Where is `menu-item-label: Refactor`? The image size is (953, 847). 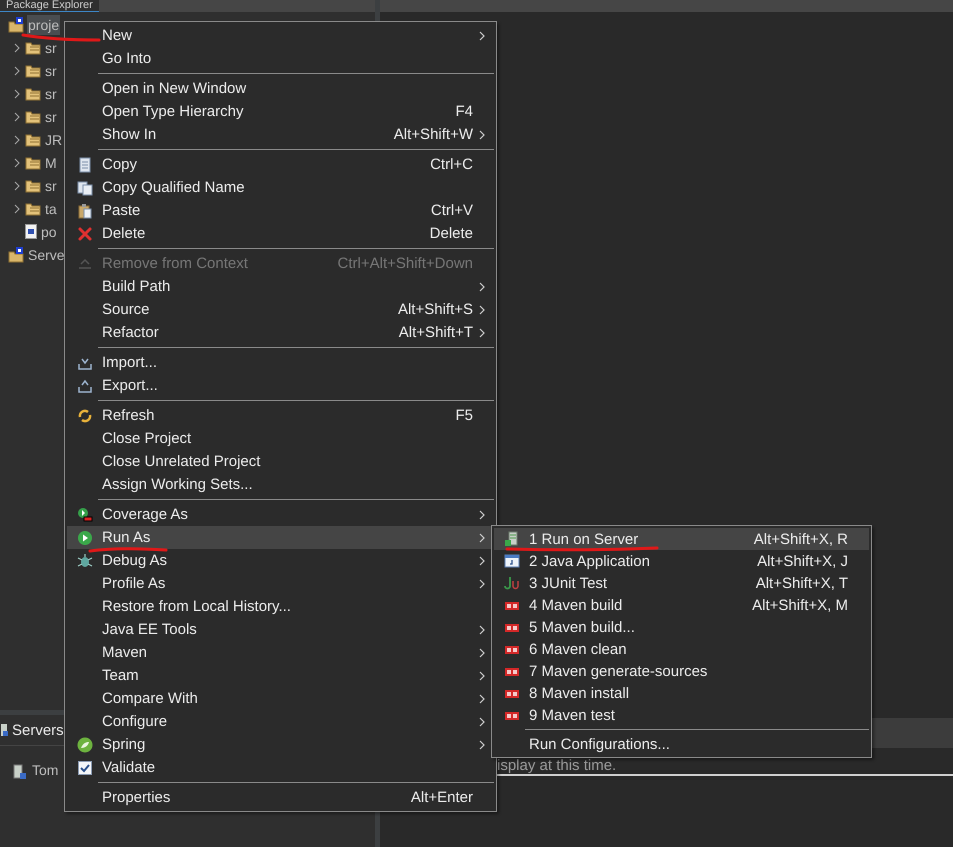 menu-item-label: Refactor is located at coordinates (131, 332).